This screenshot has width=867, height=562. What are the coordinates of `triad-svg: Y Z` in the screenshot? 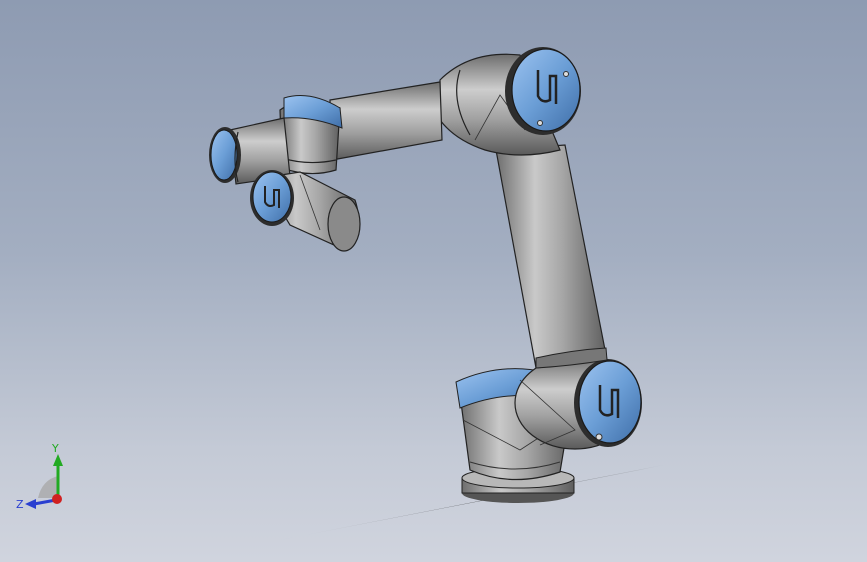 It's located at (39, 476).